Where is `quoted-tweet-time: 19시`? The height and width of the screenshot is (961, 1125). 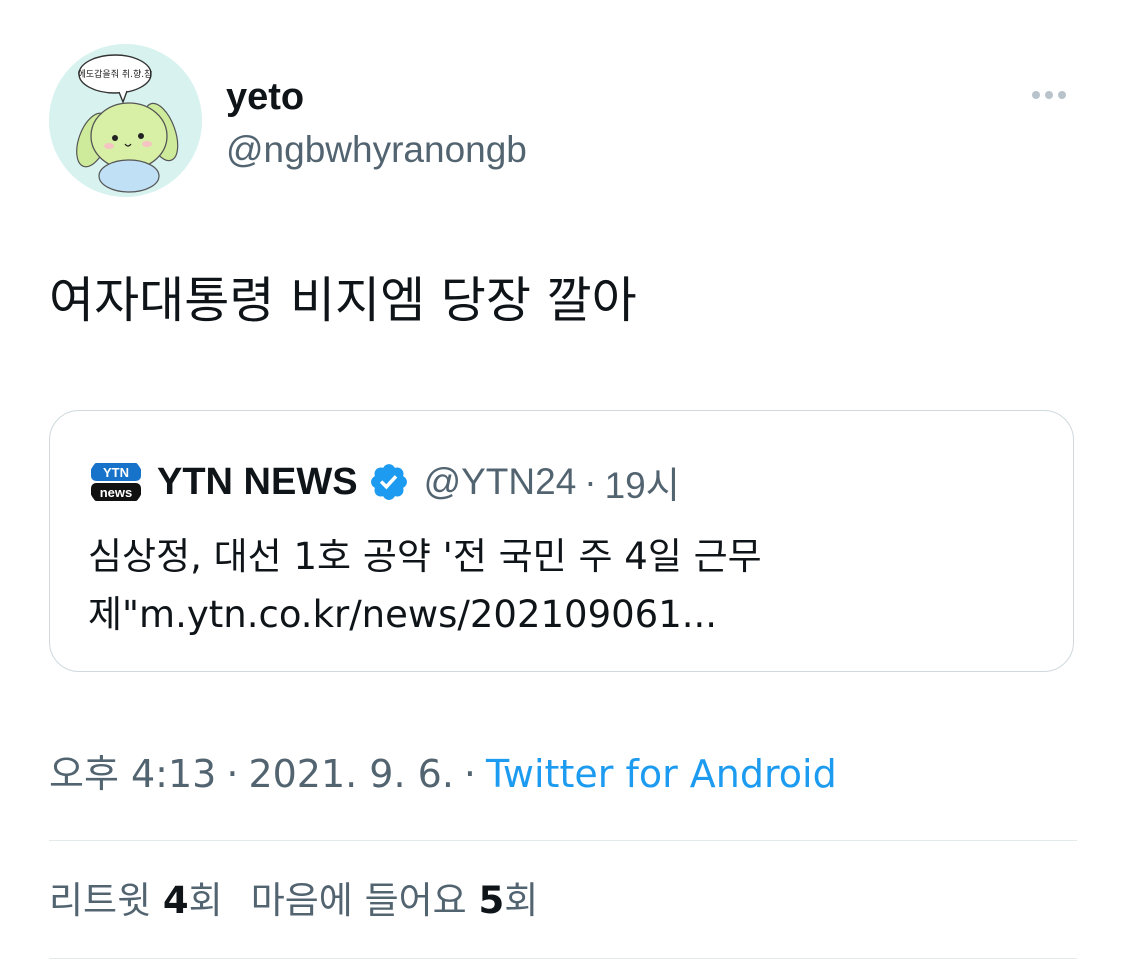 quoted-tweet-time: 19시 is located at coordinates (642, 482).